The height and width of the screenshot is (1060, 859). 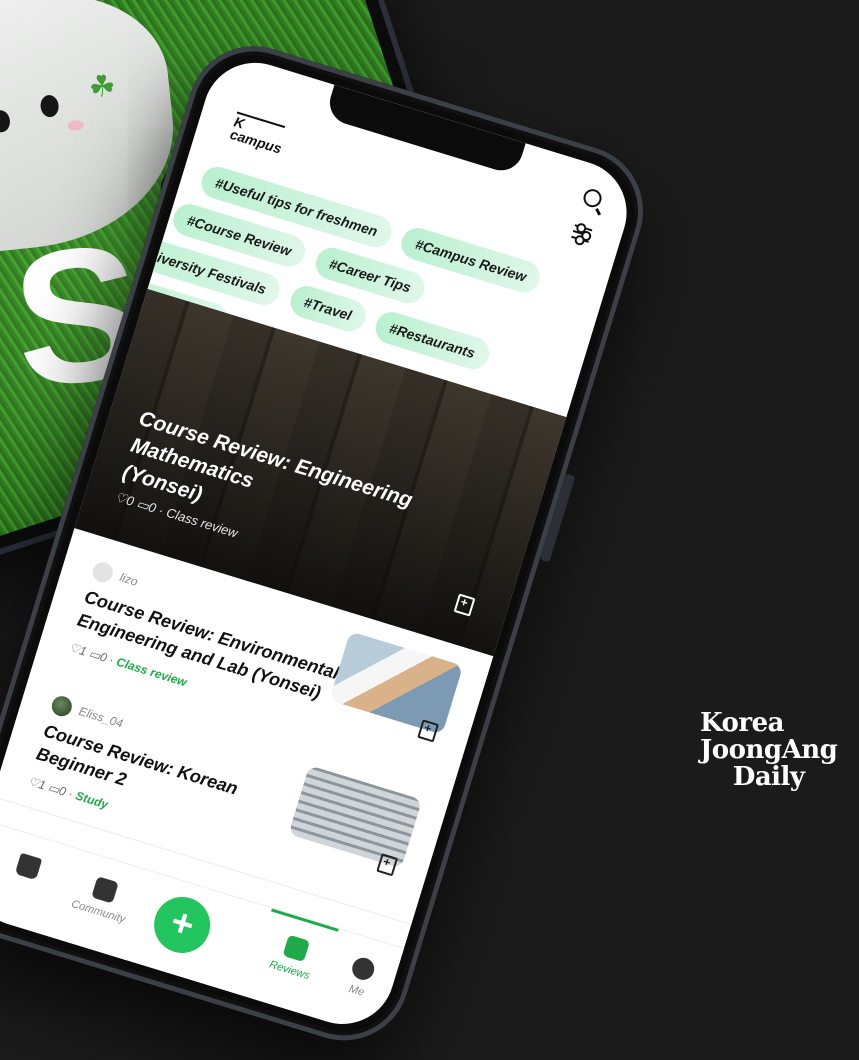 I want to click on tab-community-label: Community, so click(x=98, y=912).